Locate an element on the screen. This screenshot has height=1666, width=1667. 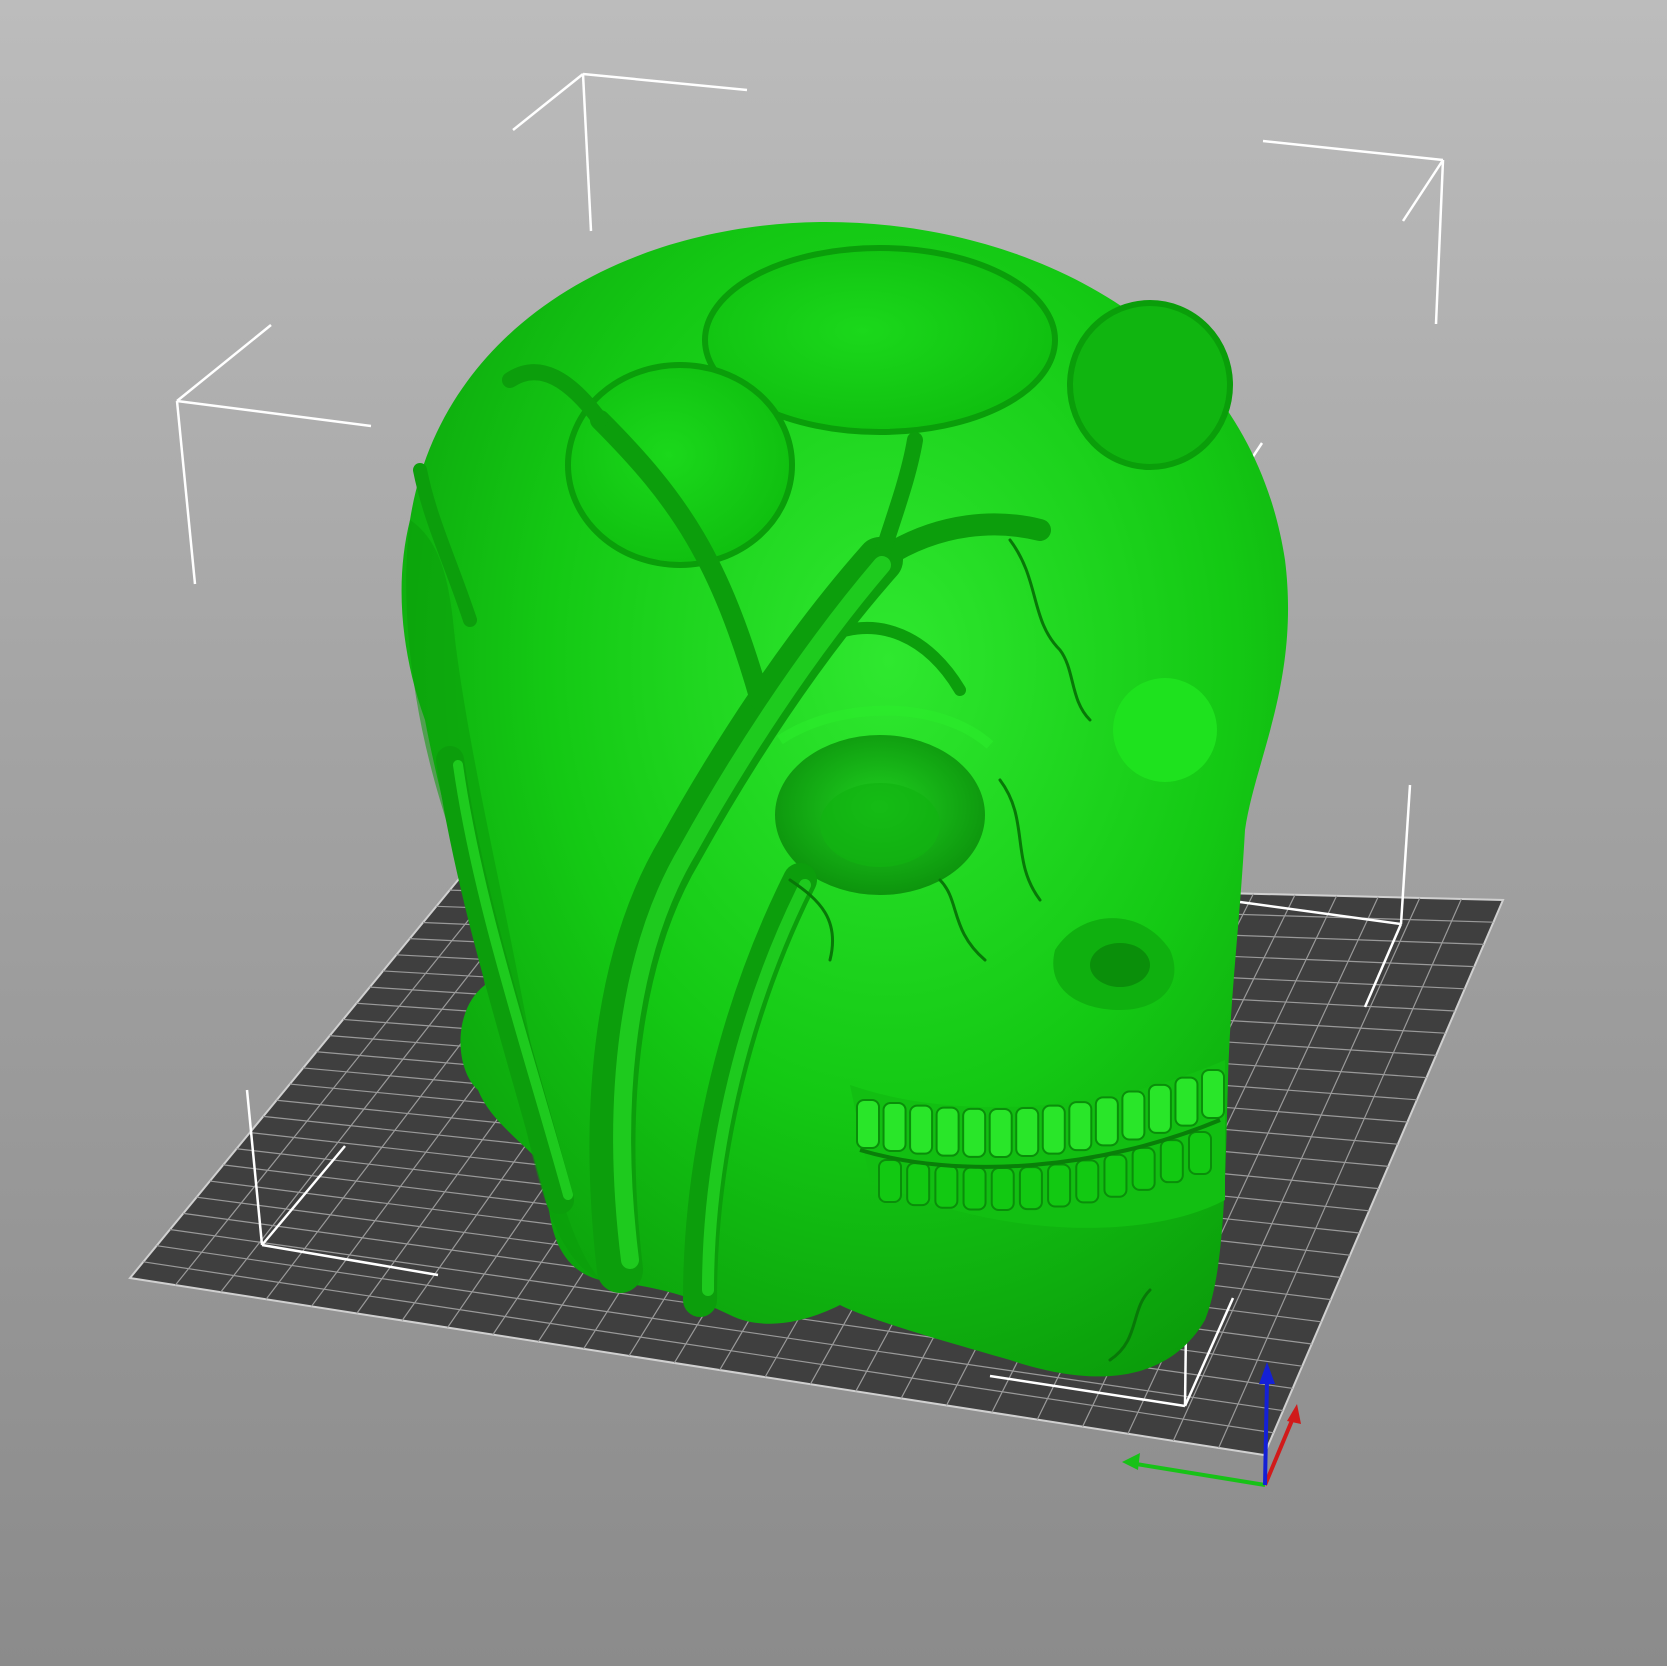
skull-left-disc is located at coordinates (680, 465).